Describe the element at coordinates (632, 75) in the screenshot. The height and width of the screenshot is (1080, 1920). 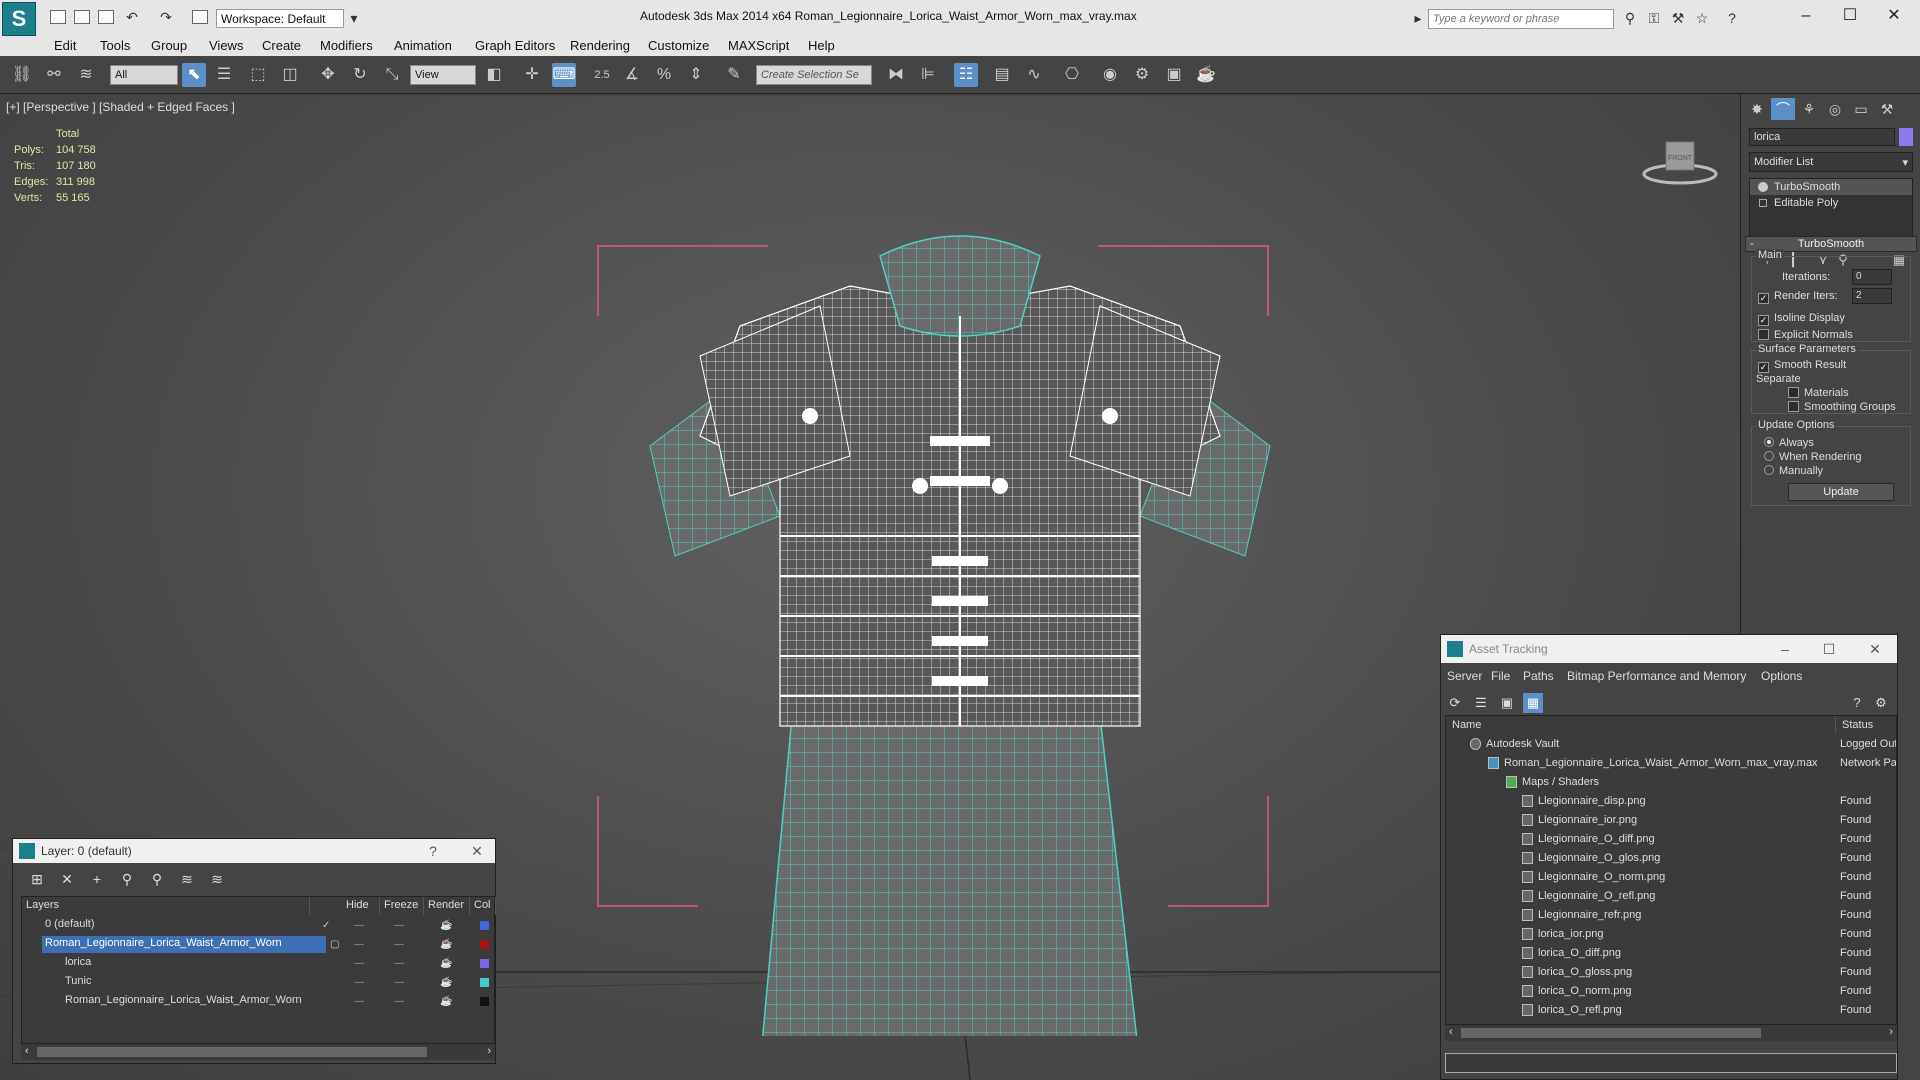
I see `angle-snap-icon: ∡` at that location.